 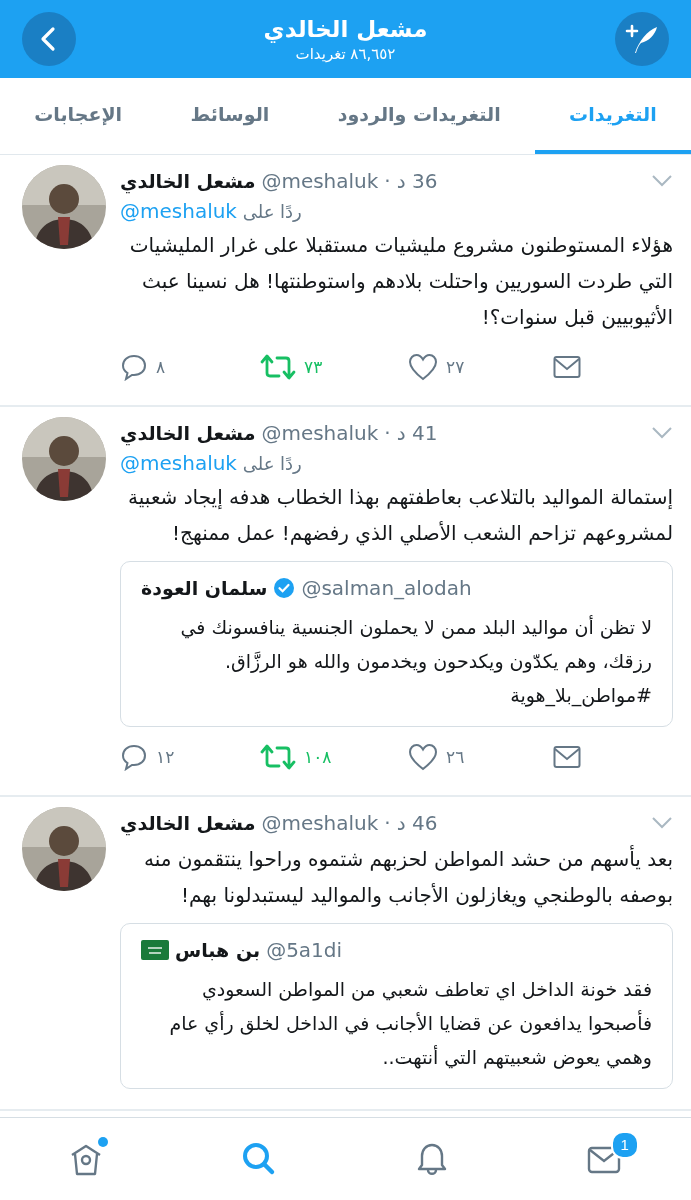 What do you see at coordinates (386, 588) in the screenshot?
I see `quoted-handle: @salman_alodah` at bounding box center [386, 588].